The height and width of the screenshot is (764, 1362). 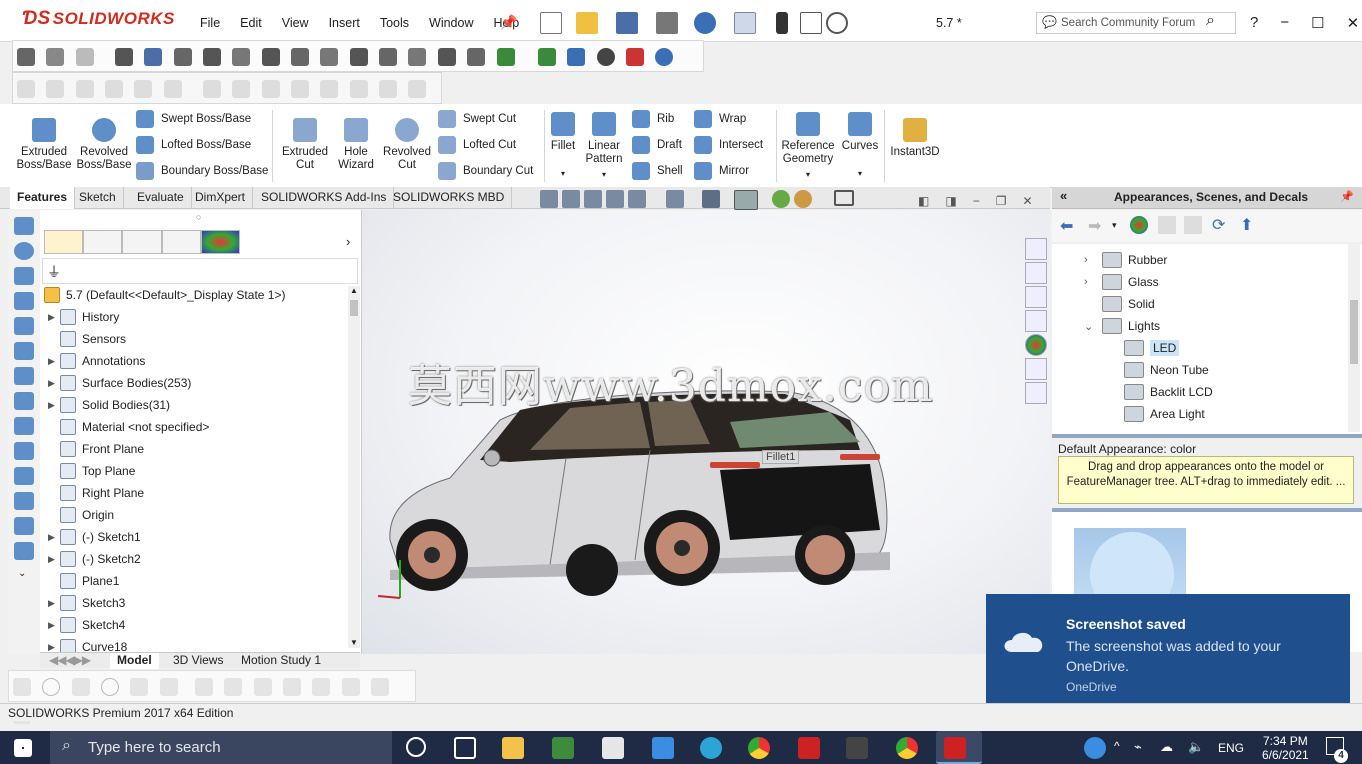 What do you see at coordinates (356, 145) in the screenshot?
I see `hole-wizard-button: Hole Wizard` at bounding box center [356, 145].